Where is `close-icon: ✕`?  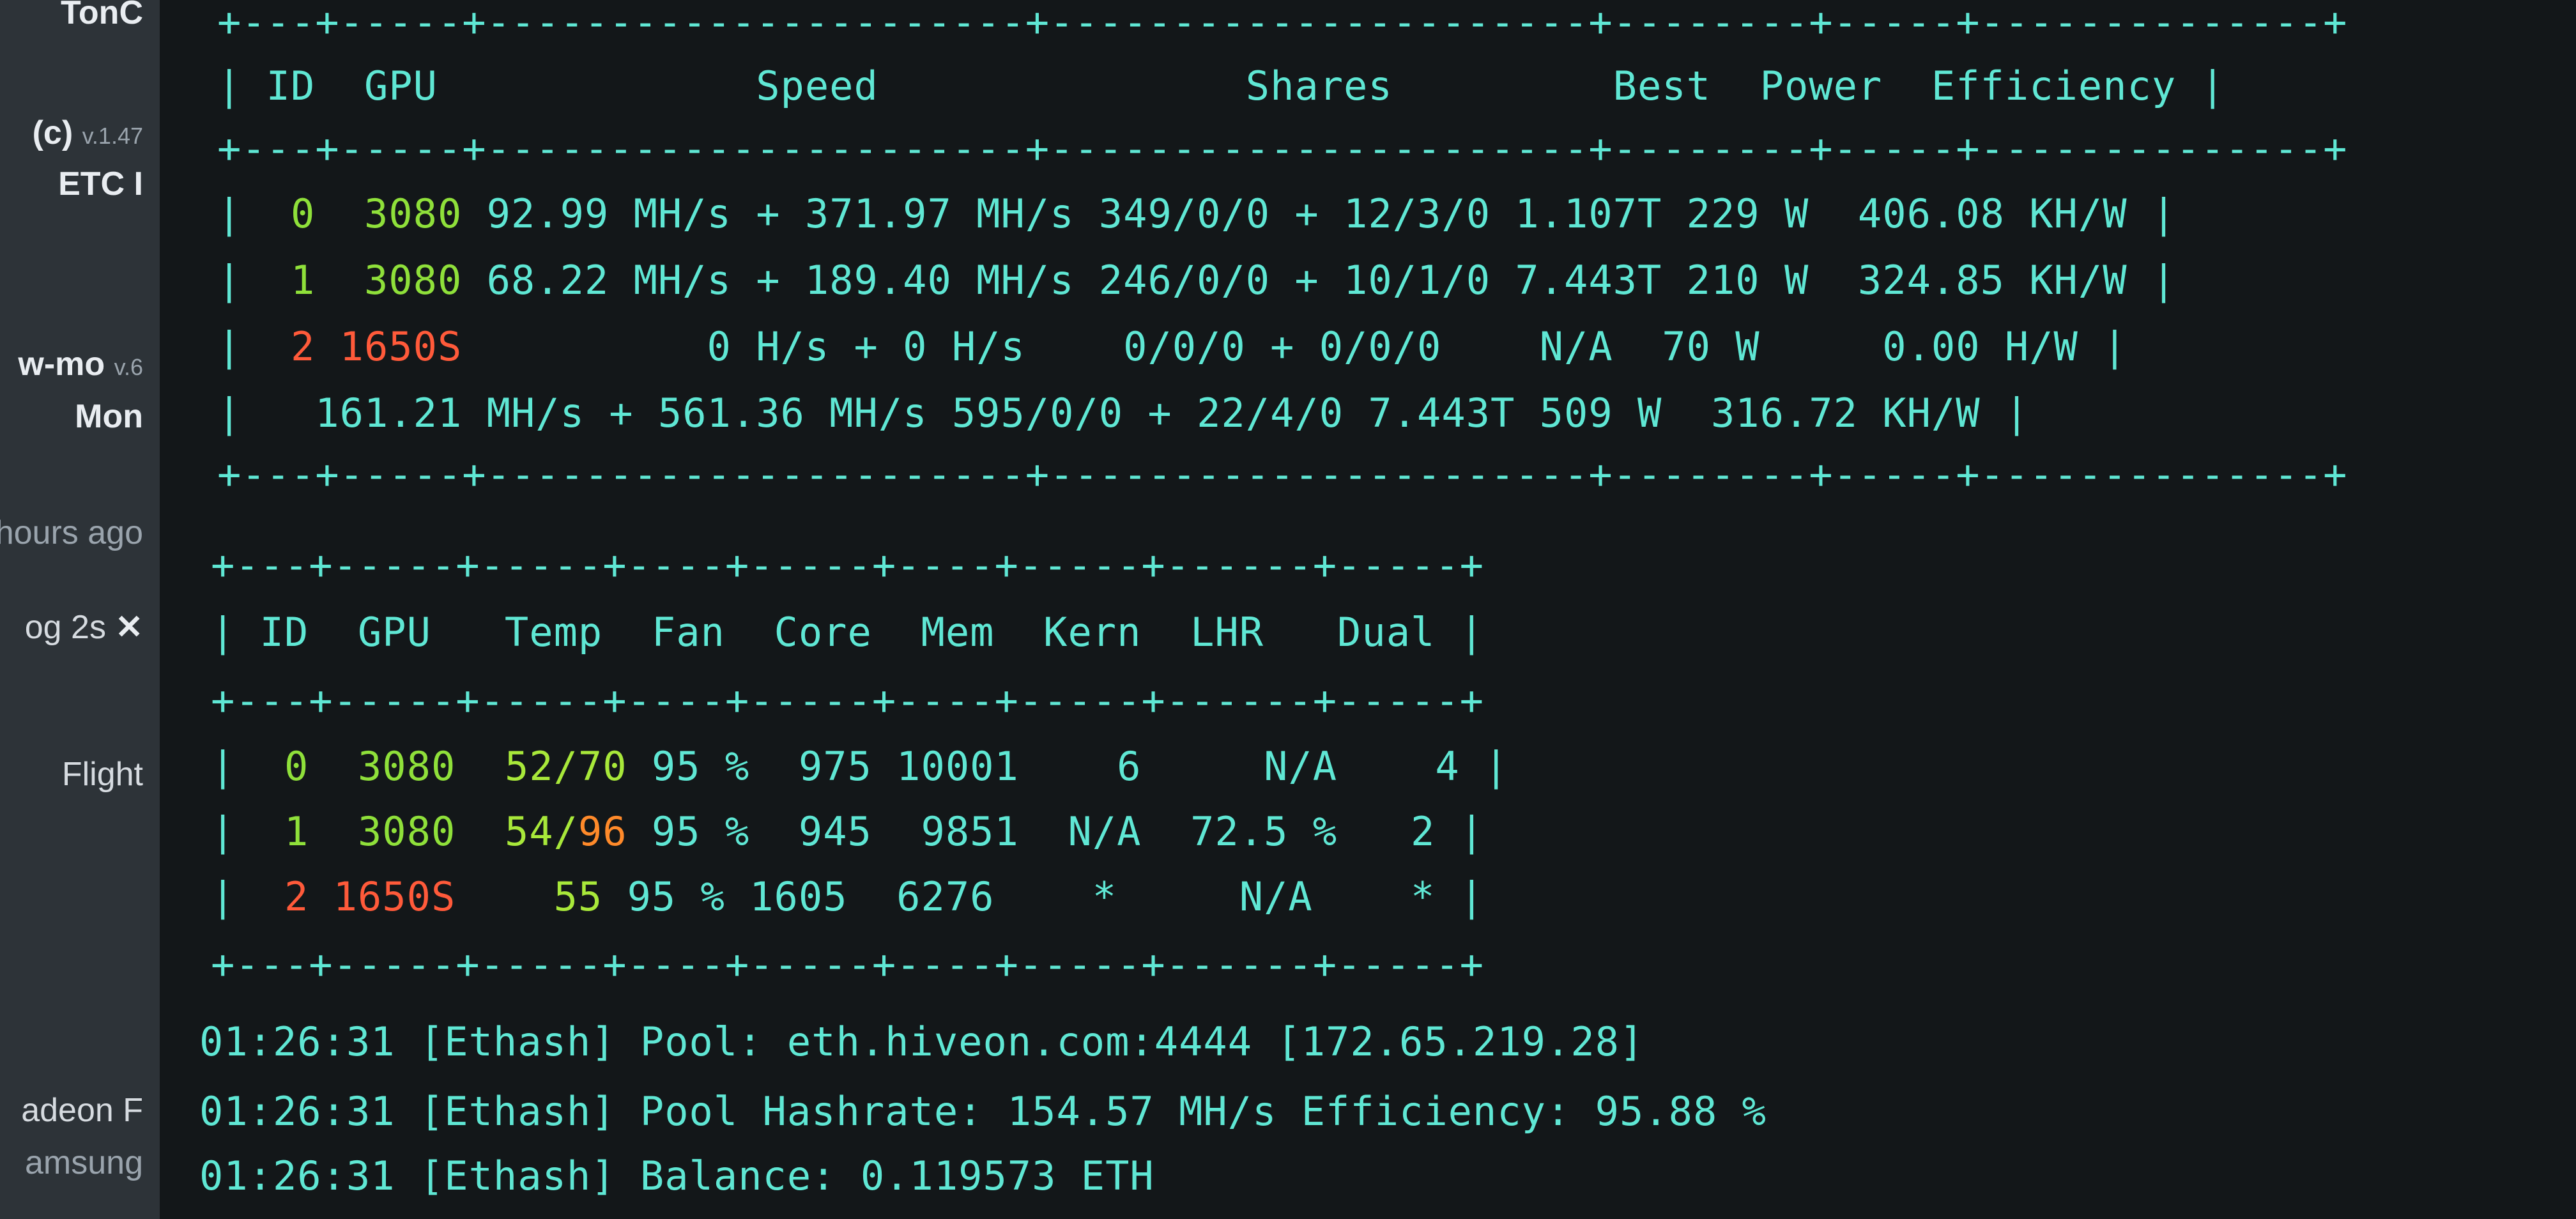 close-icon: ✕ is located at coordinates (129, 627).